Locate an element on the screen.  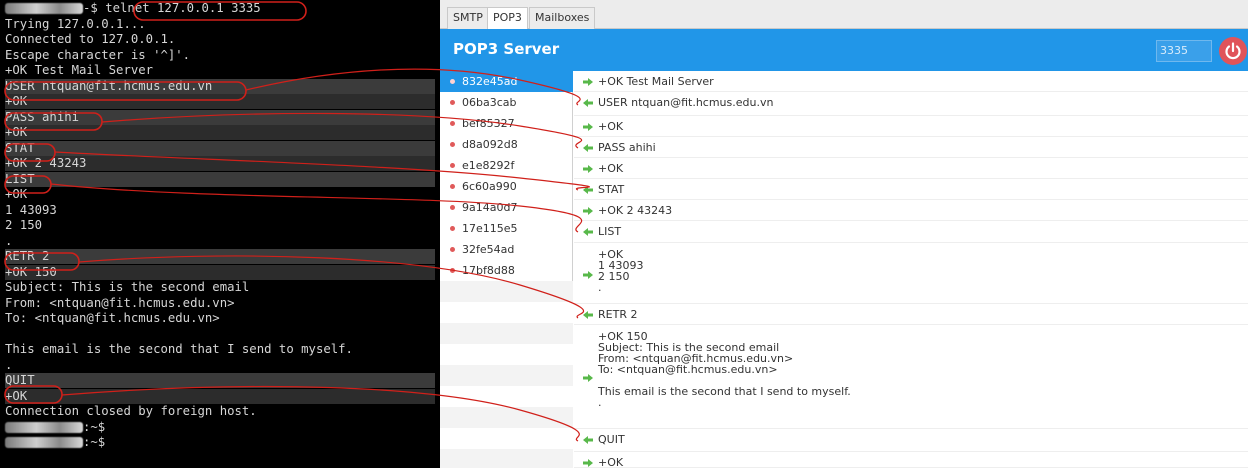
terminal-line: Connected to 127.0.0.1. is located at coordinates (90, 39).